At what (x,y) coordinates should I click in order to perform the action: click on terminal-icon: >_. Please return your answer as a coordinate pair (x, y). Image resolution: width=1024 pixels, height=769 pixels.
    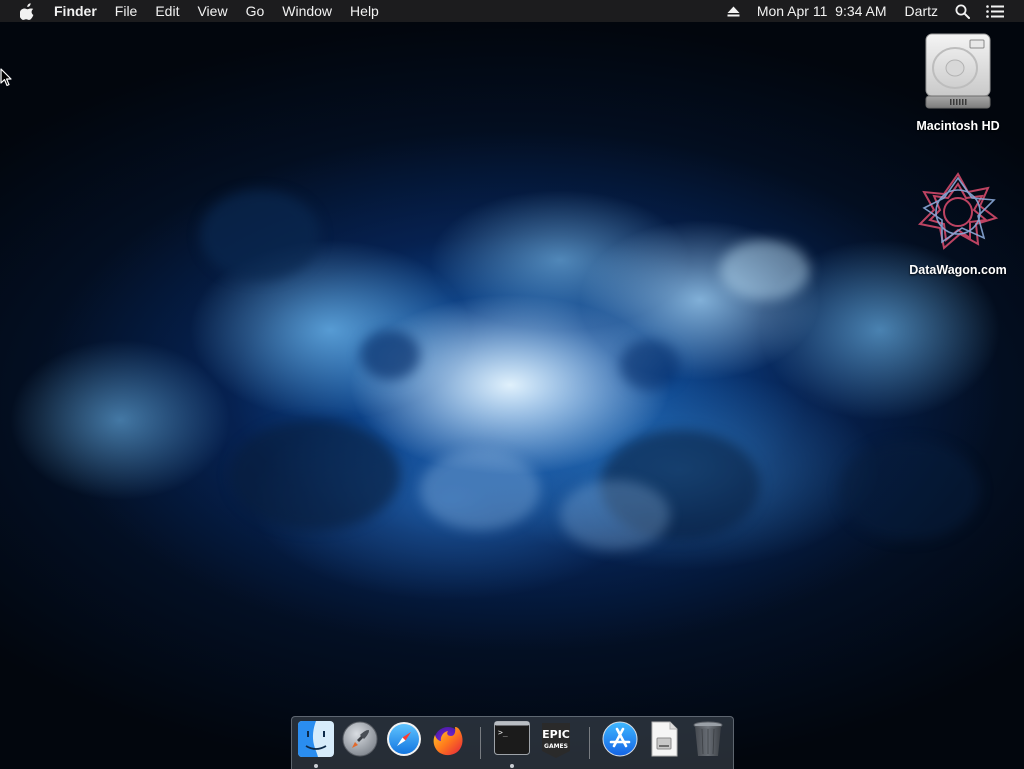
    Looking at the image, I should click on (512, 738).